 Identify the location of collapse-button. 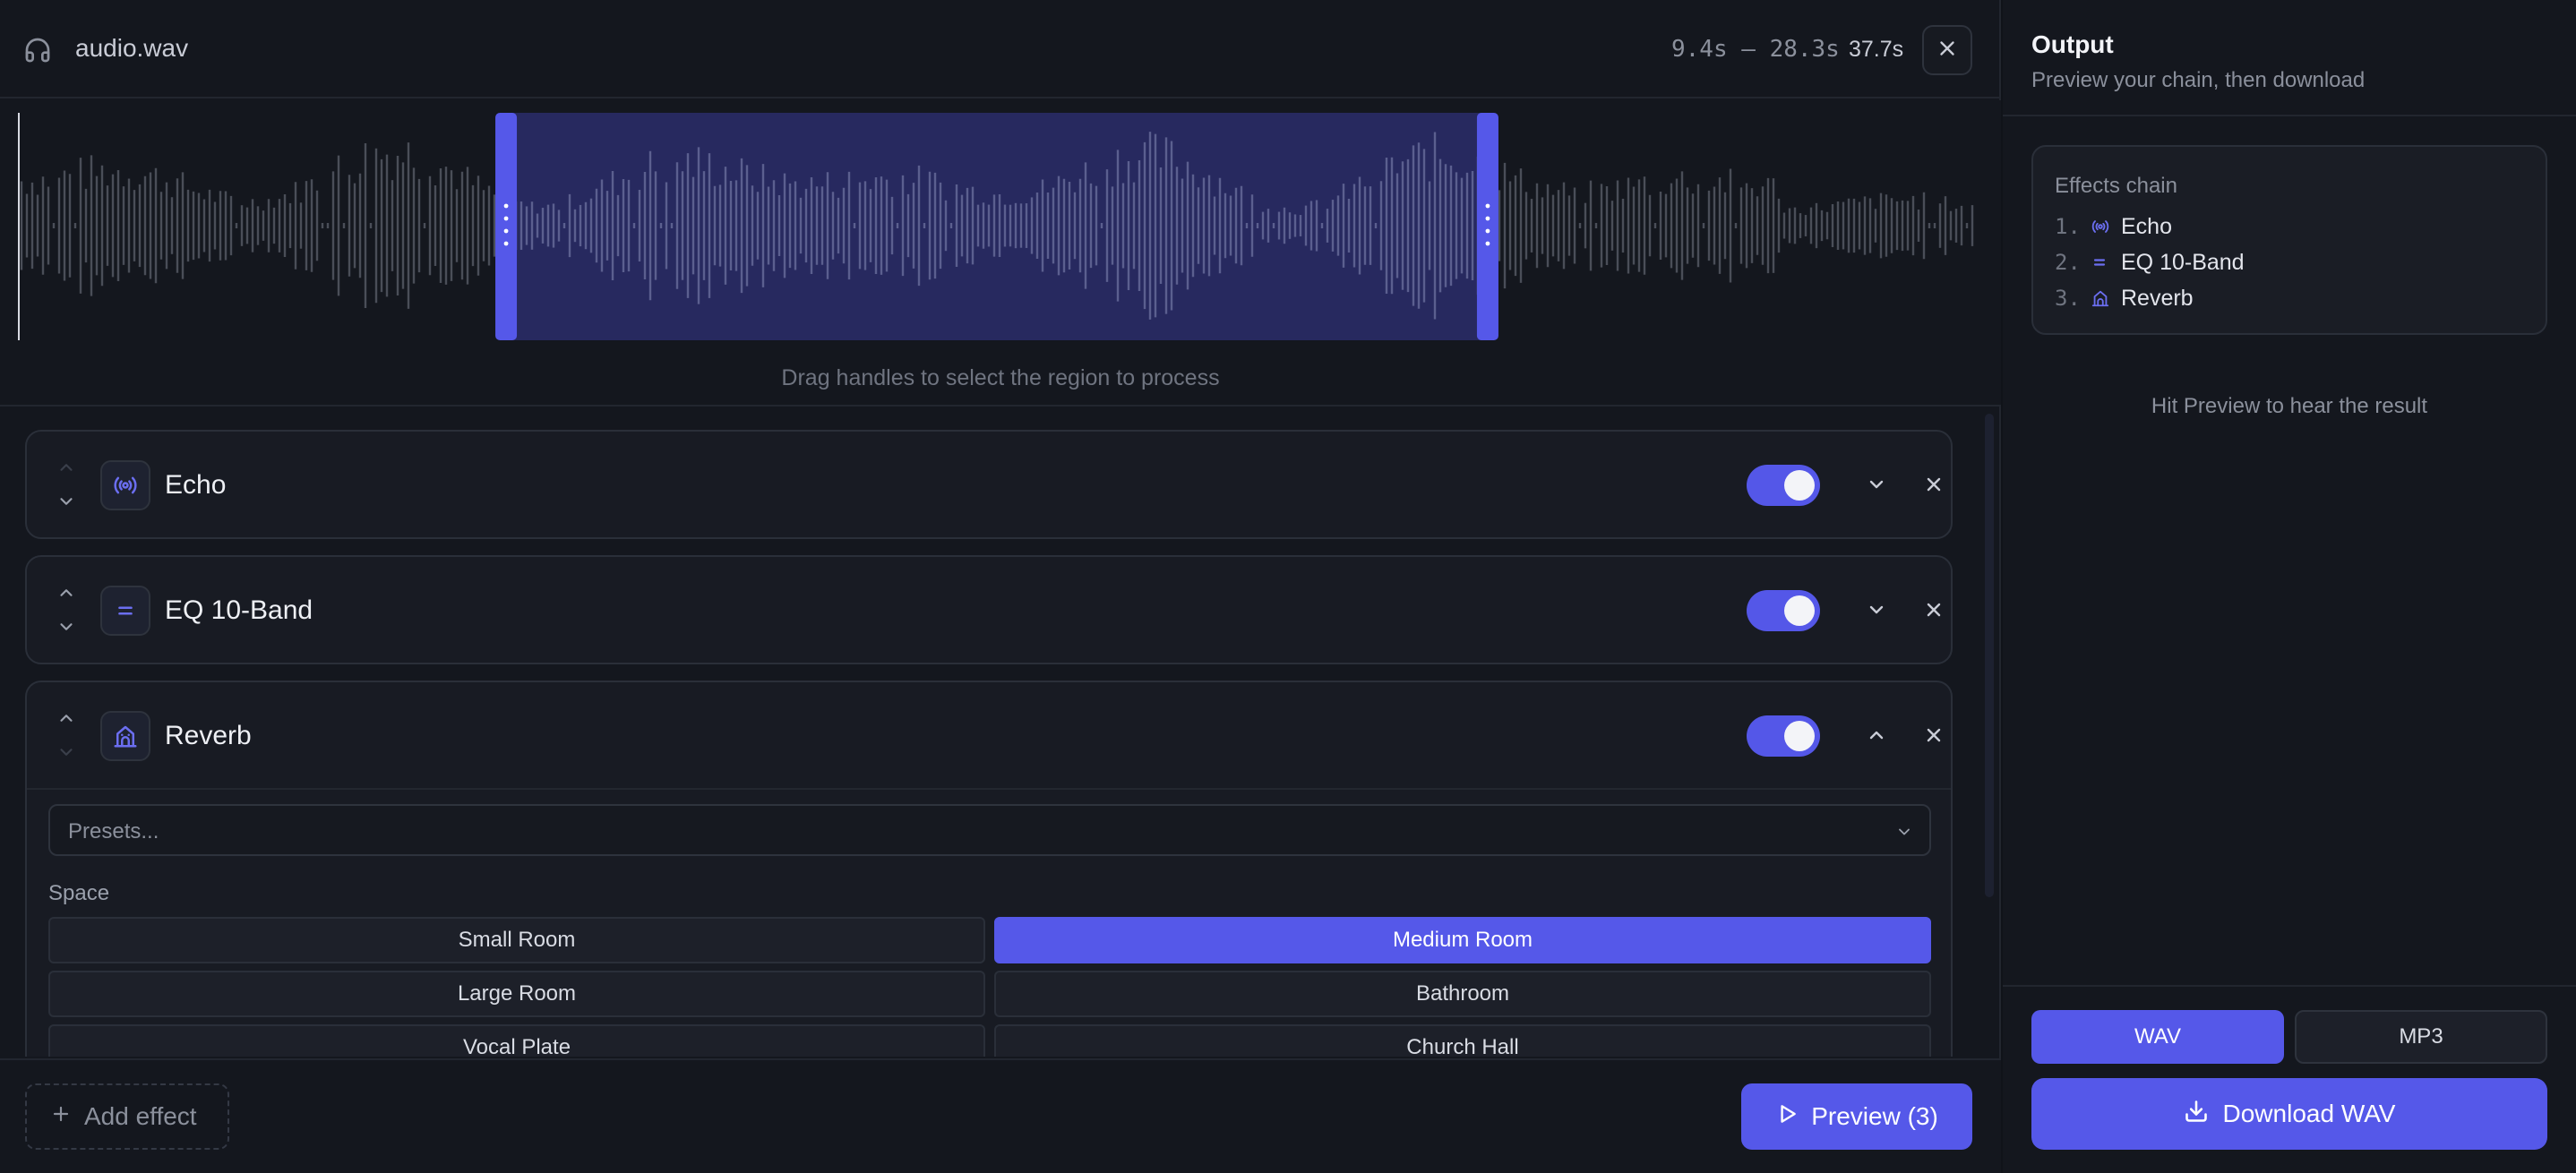
(1876, 736).